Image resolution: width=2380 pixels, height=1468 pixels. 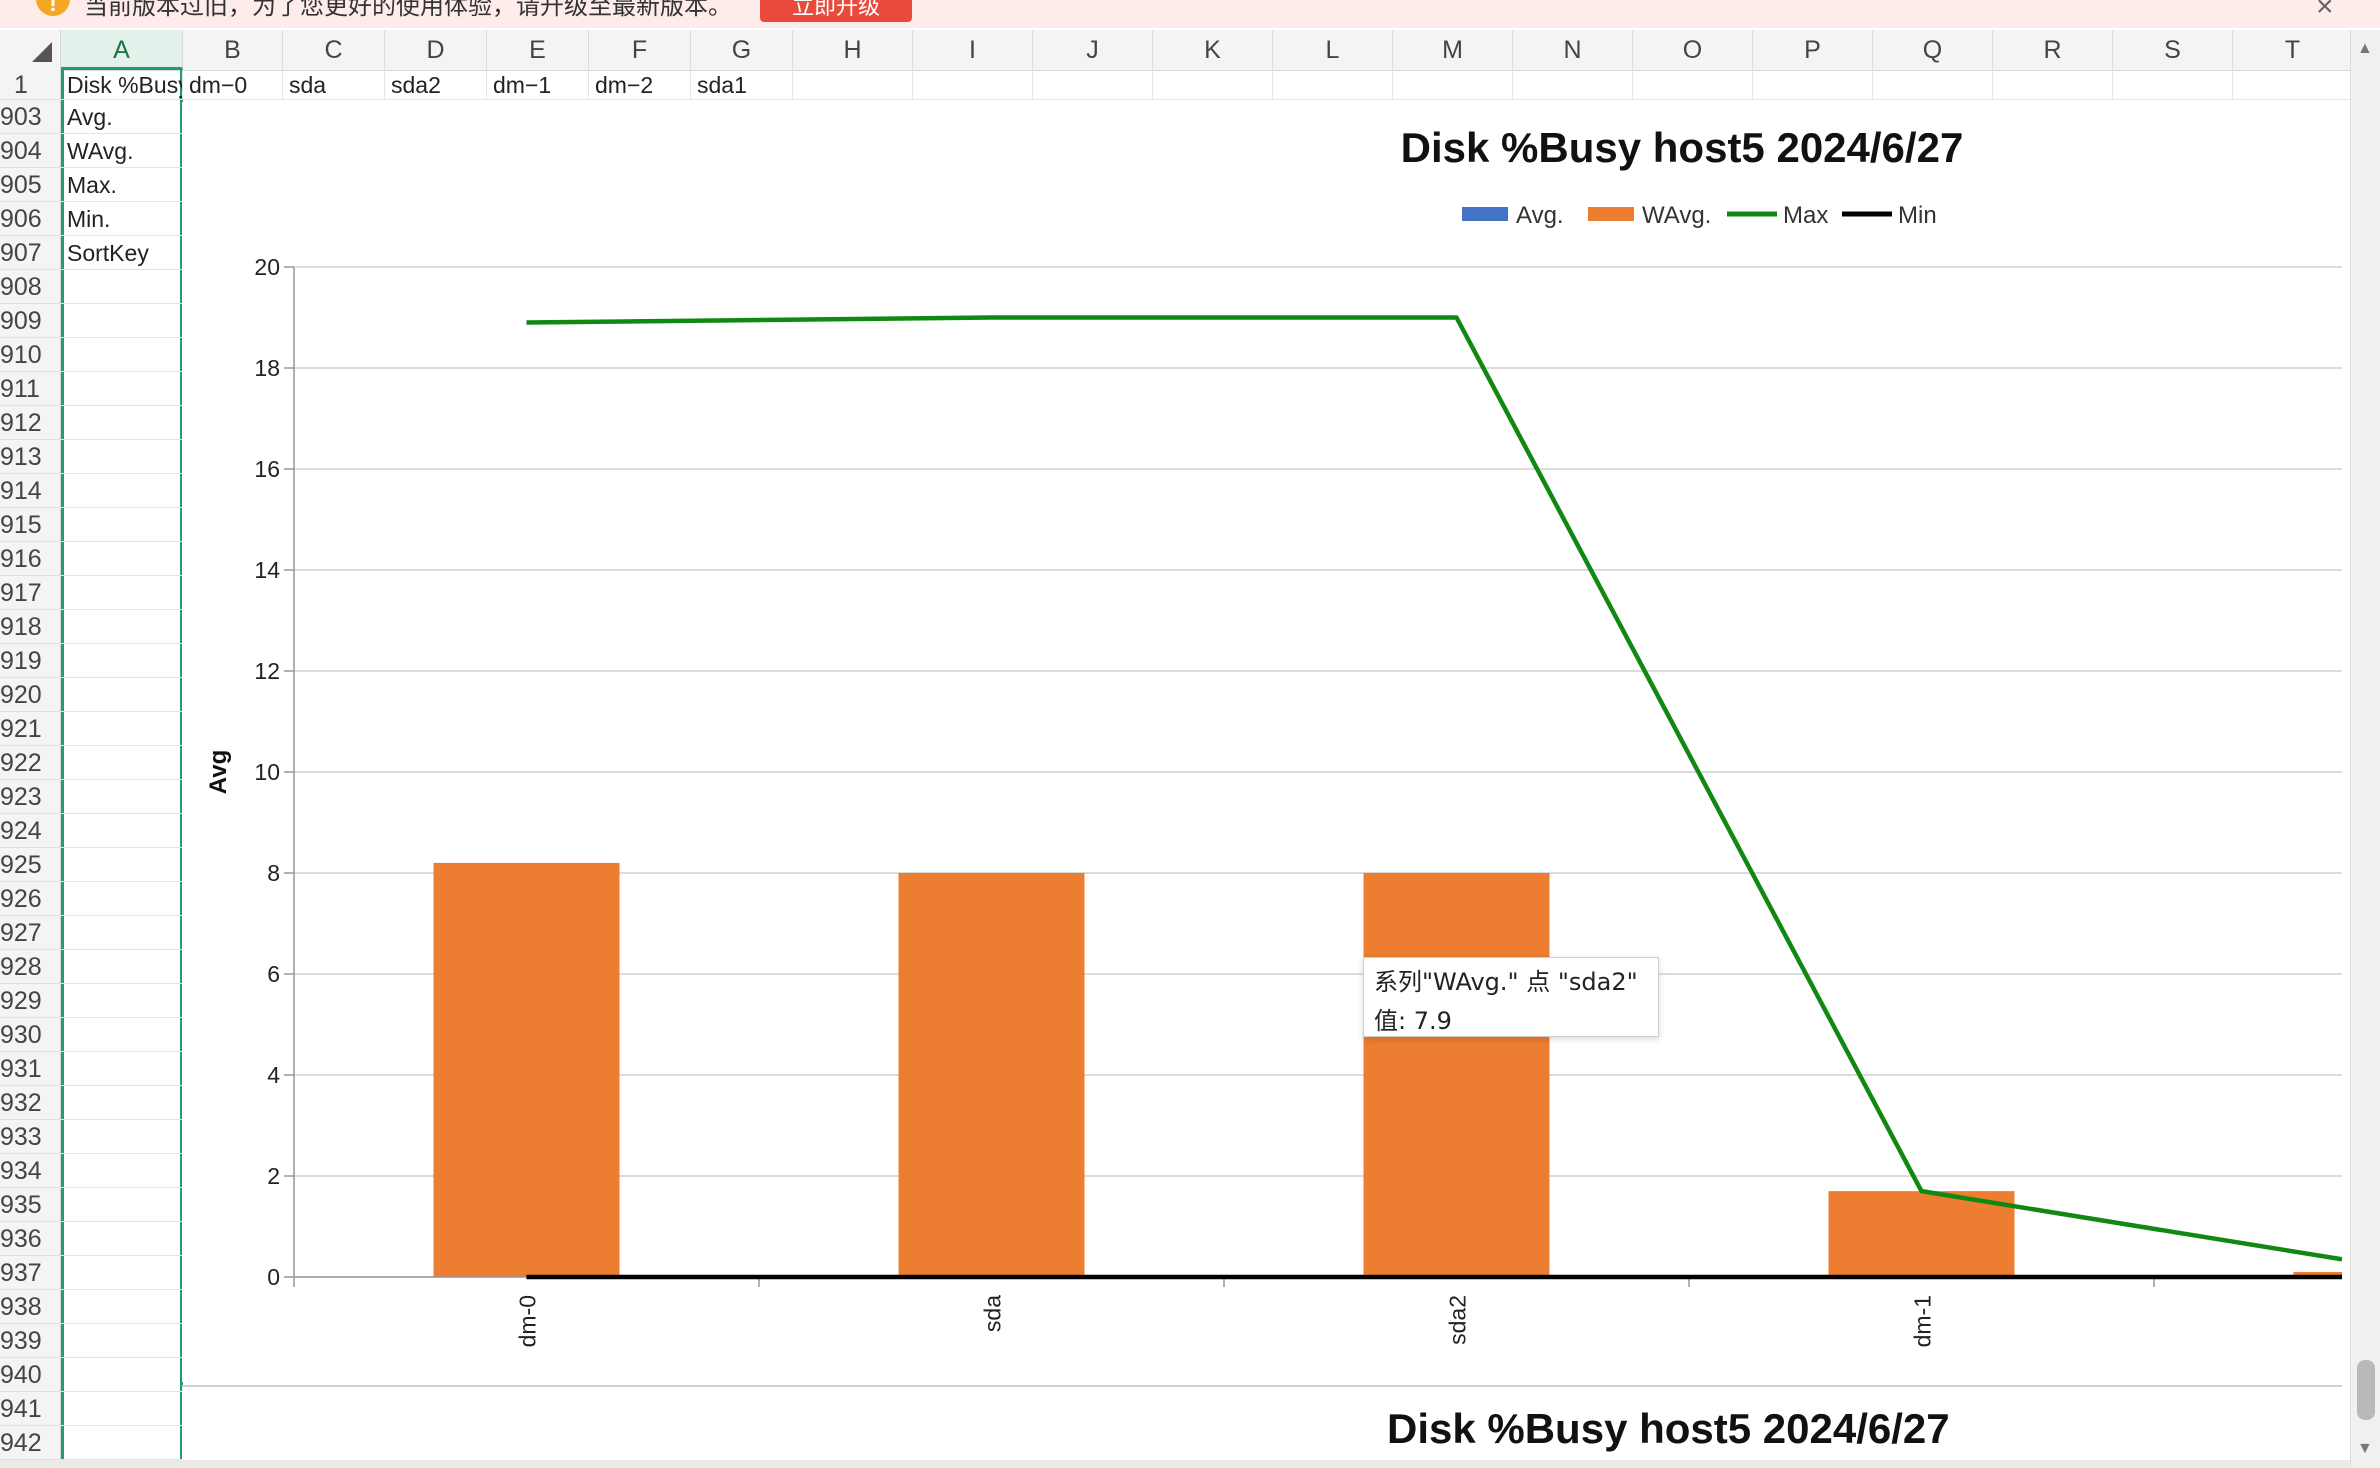 I want to click on row-header: 911, so click(x=30, y=389).